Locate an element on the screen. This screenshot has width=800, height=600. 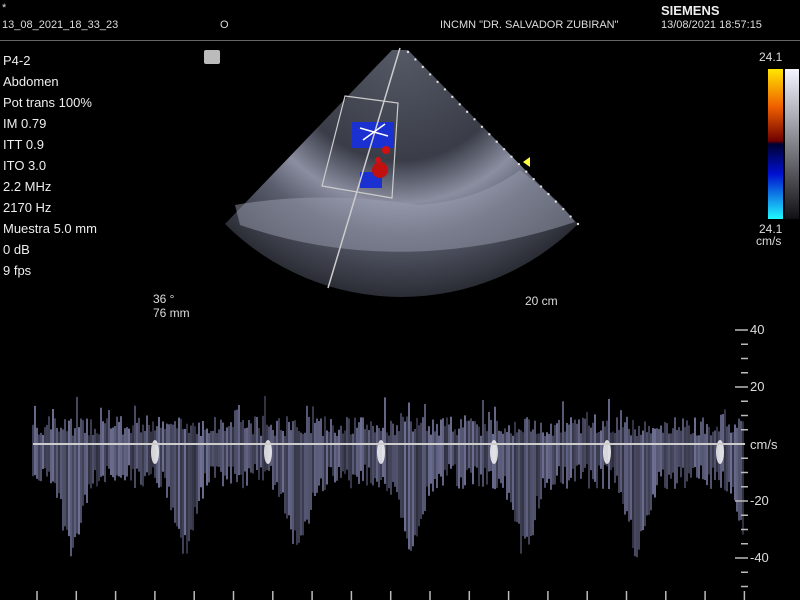
color-scale-top: 24.1 is located at coordinates (771, 57).